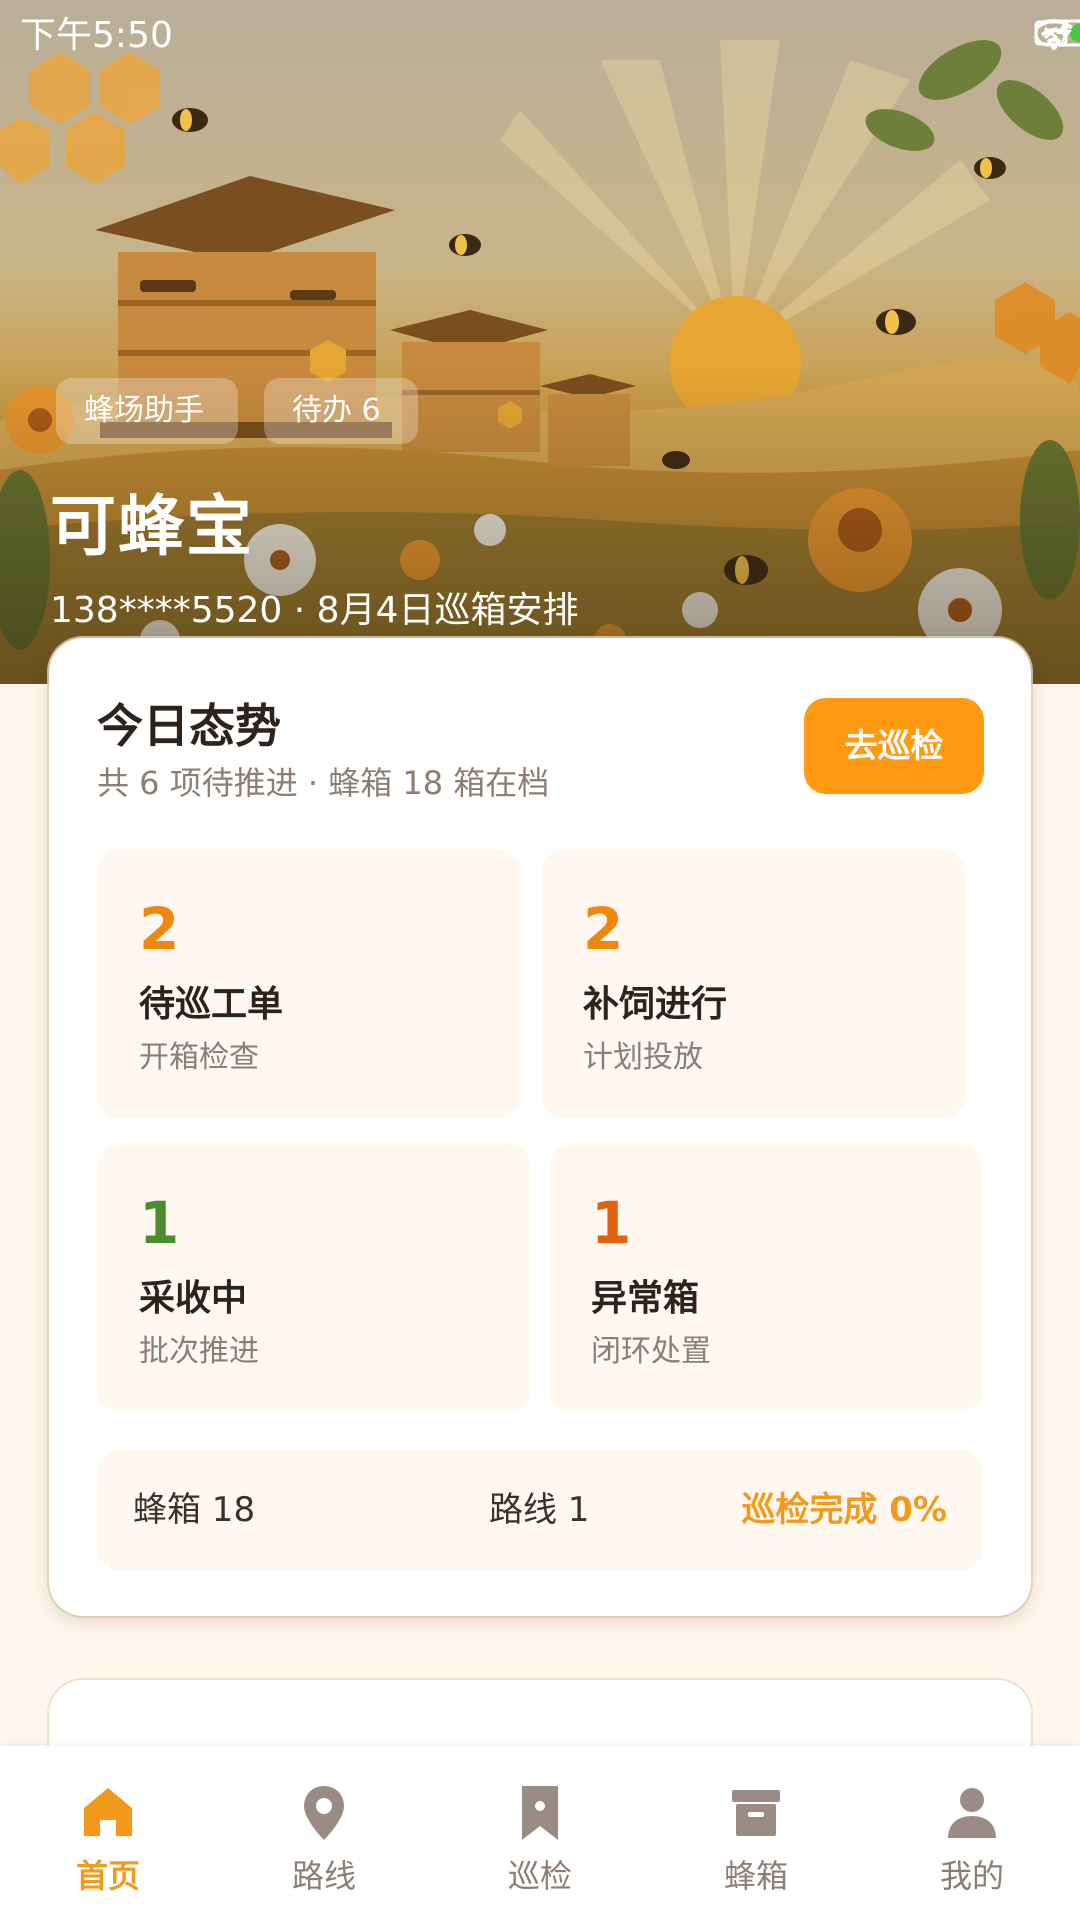  I want to click on stat-feeding: 2 补饲进行 计划投放, so click(753, 984).